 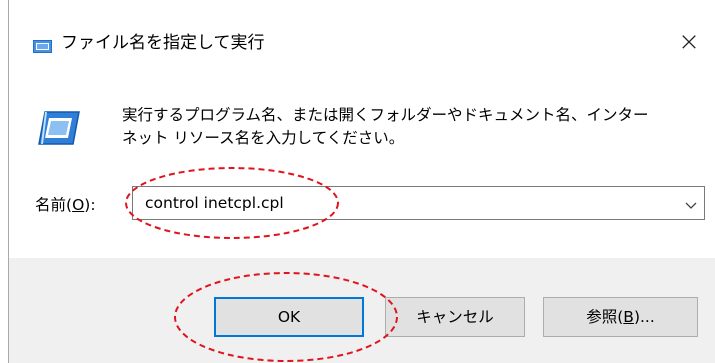 I want to click on close-icon: ×, so click(x=689, y=42).